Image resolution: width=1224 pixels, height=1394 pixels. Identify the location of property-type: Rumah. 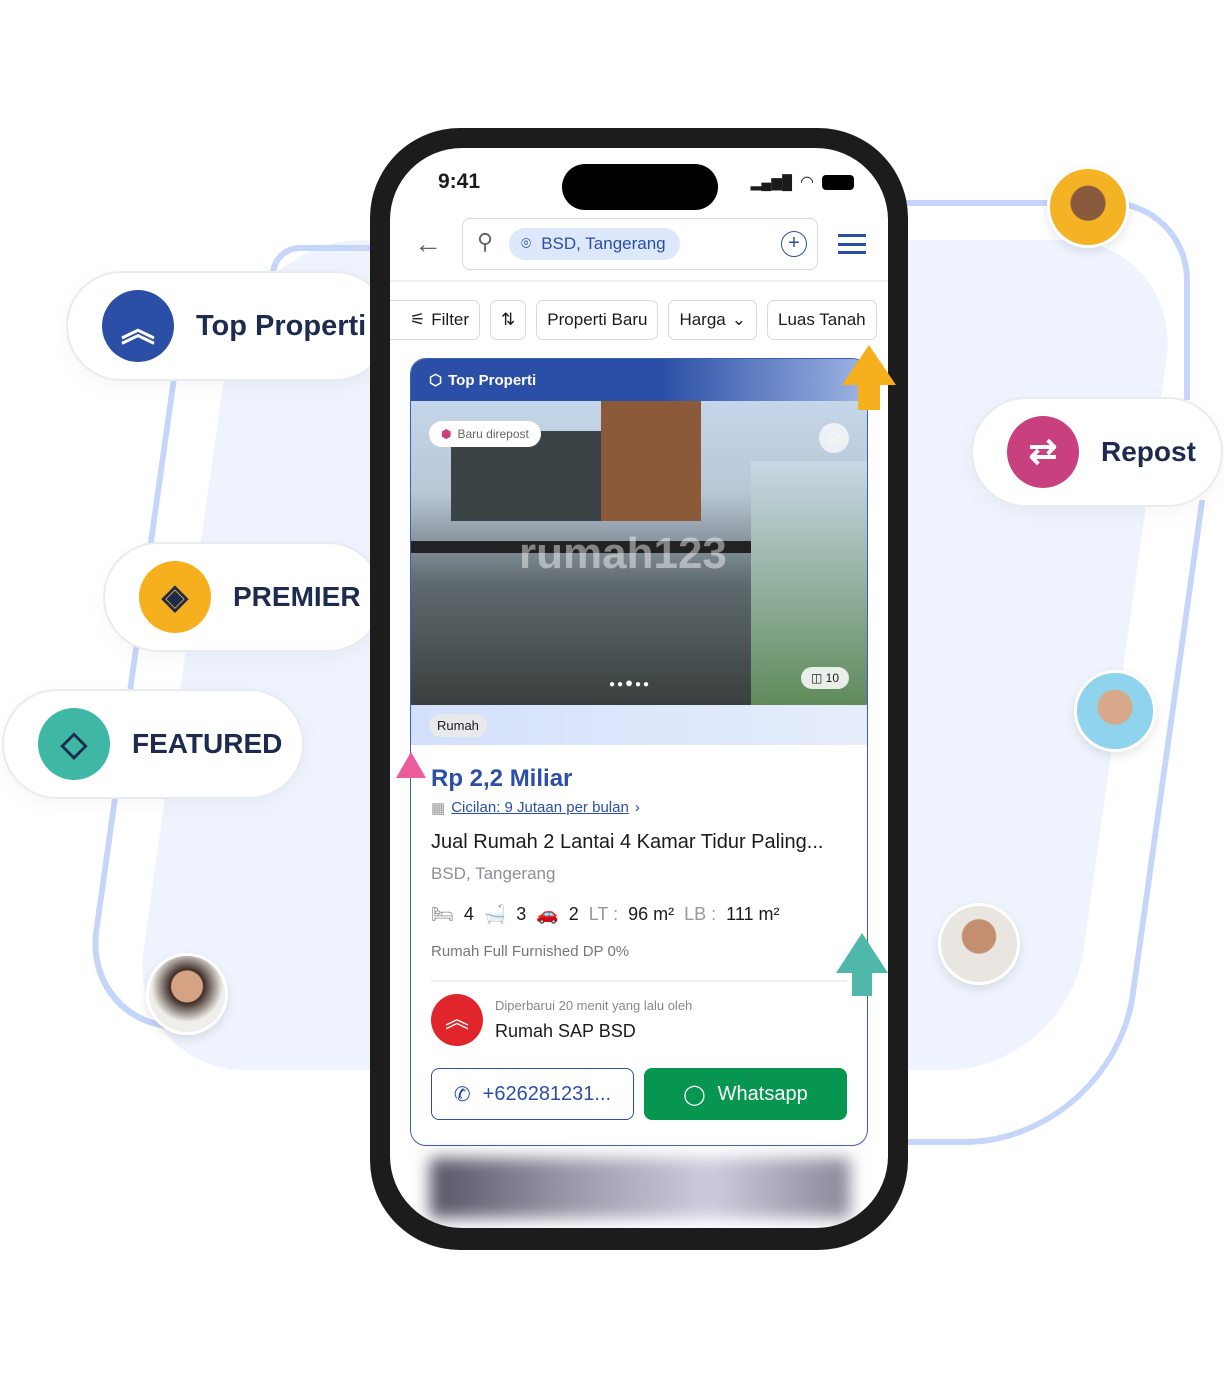
(458, 725).